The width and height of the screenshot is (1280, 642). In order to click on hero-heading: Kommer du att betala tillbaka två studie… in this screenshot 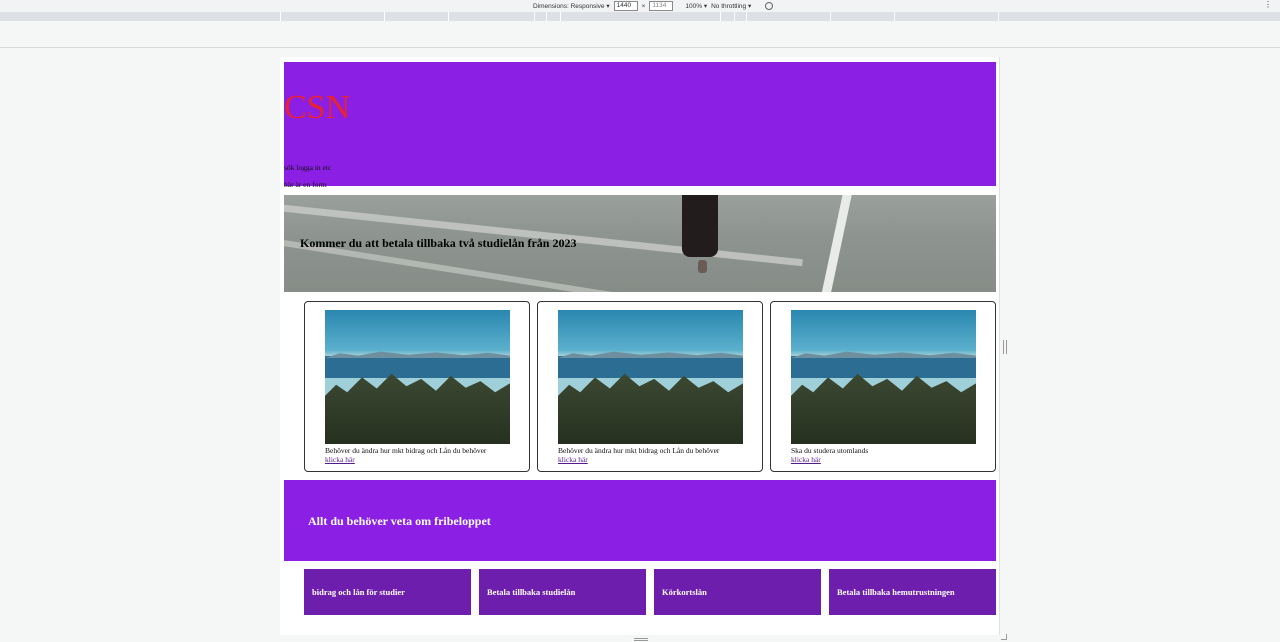, I will do `click(438, 243)`.